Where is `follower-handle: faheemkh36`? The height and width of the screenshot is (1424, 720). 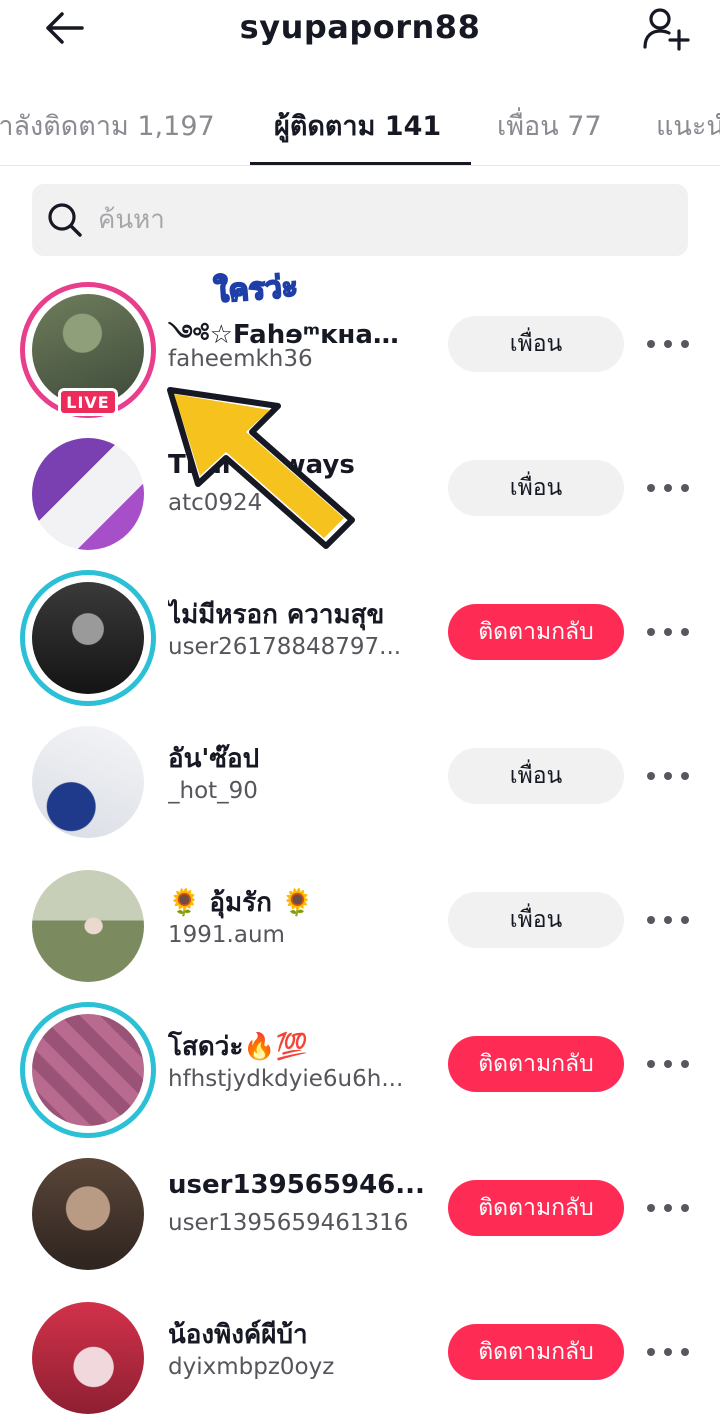
follower-handle: faheemkh36 is located at coordinates (240, 359).